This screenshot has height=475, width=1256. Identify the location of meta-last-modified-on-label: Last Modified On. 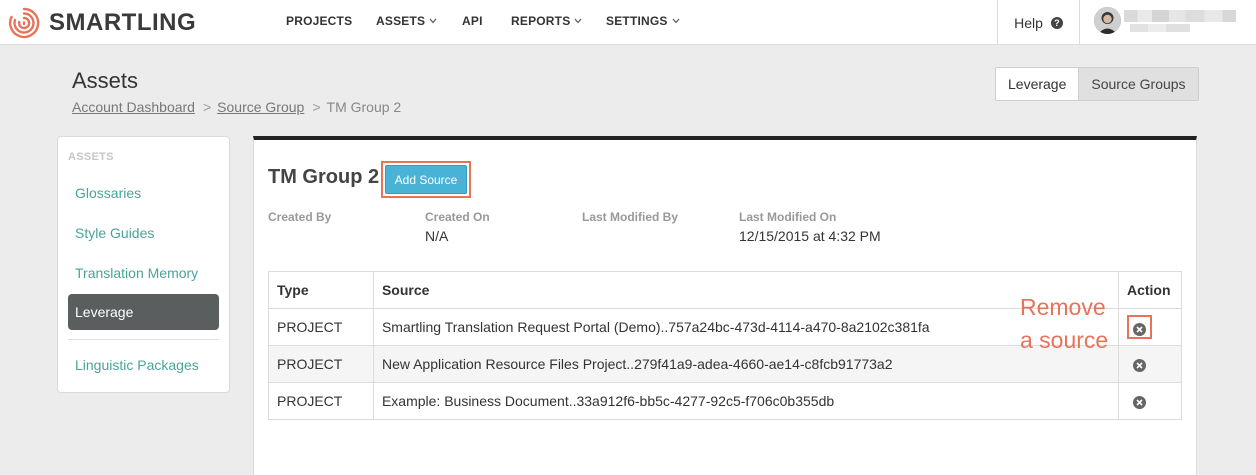
(788, 217).